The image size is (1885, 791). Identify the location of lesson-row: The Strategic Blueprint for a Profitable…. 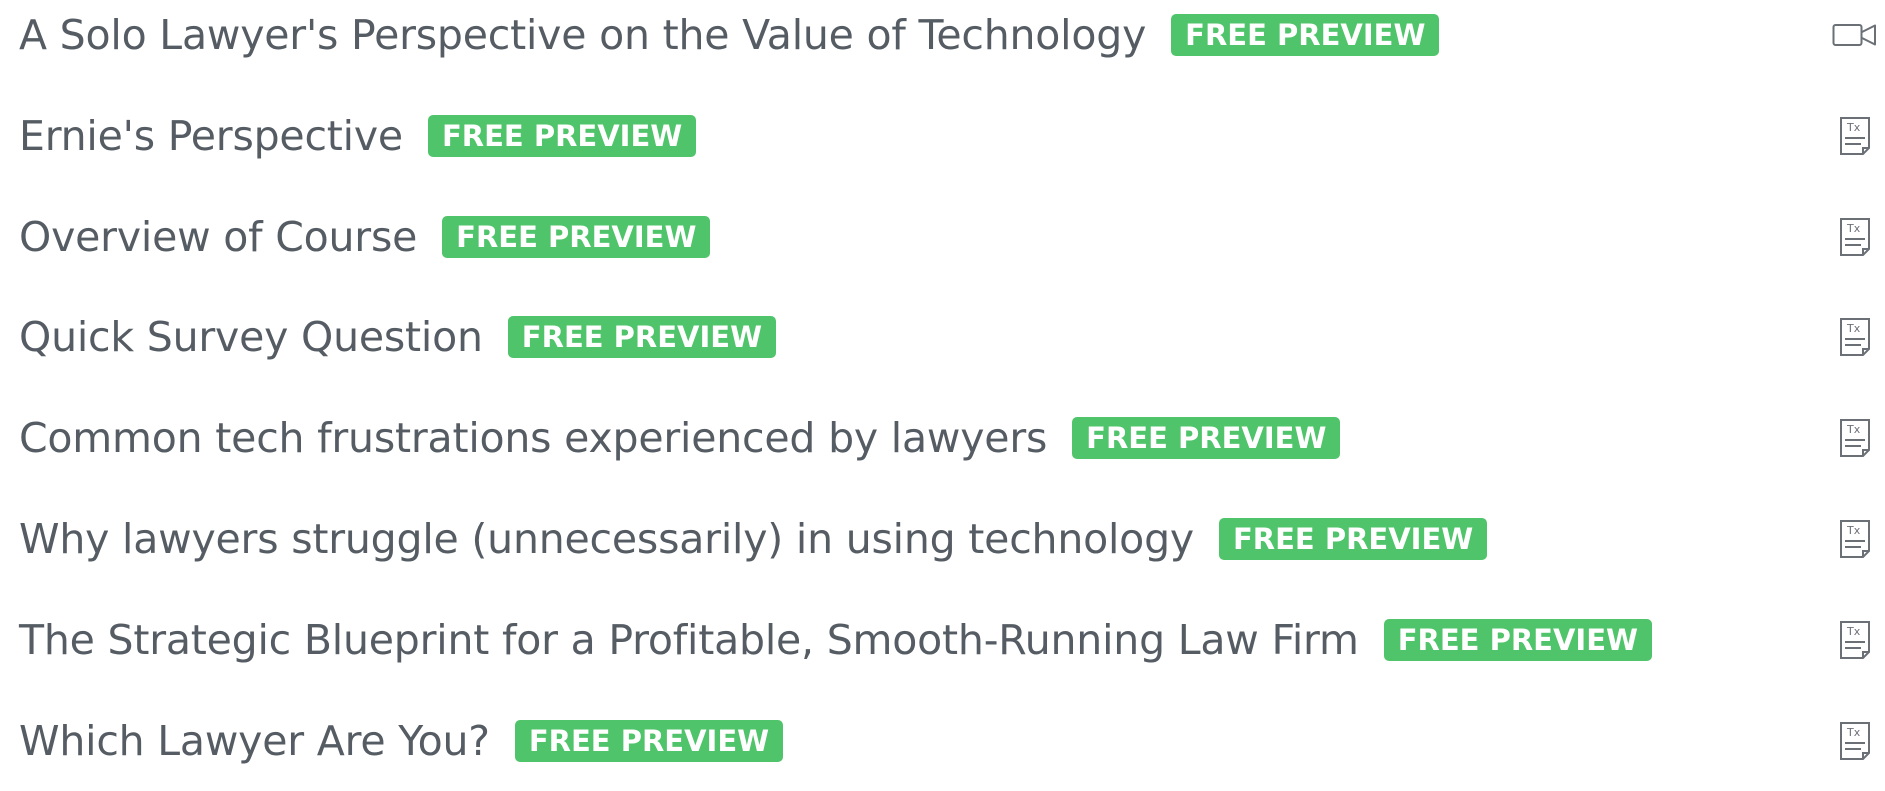
(942, 640).